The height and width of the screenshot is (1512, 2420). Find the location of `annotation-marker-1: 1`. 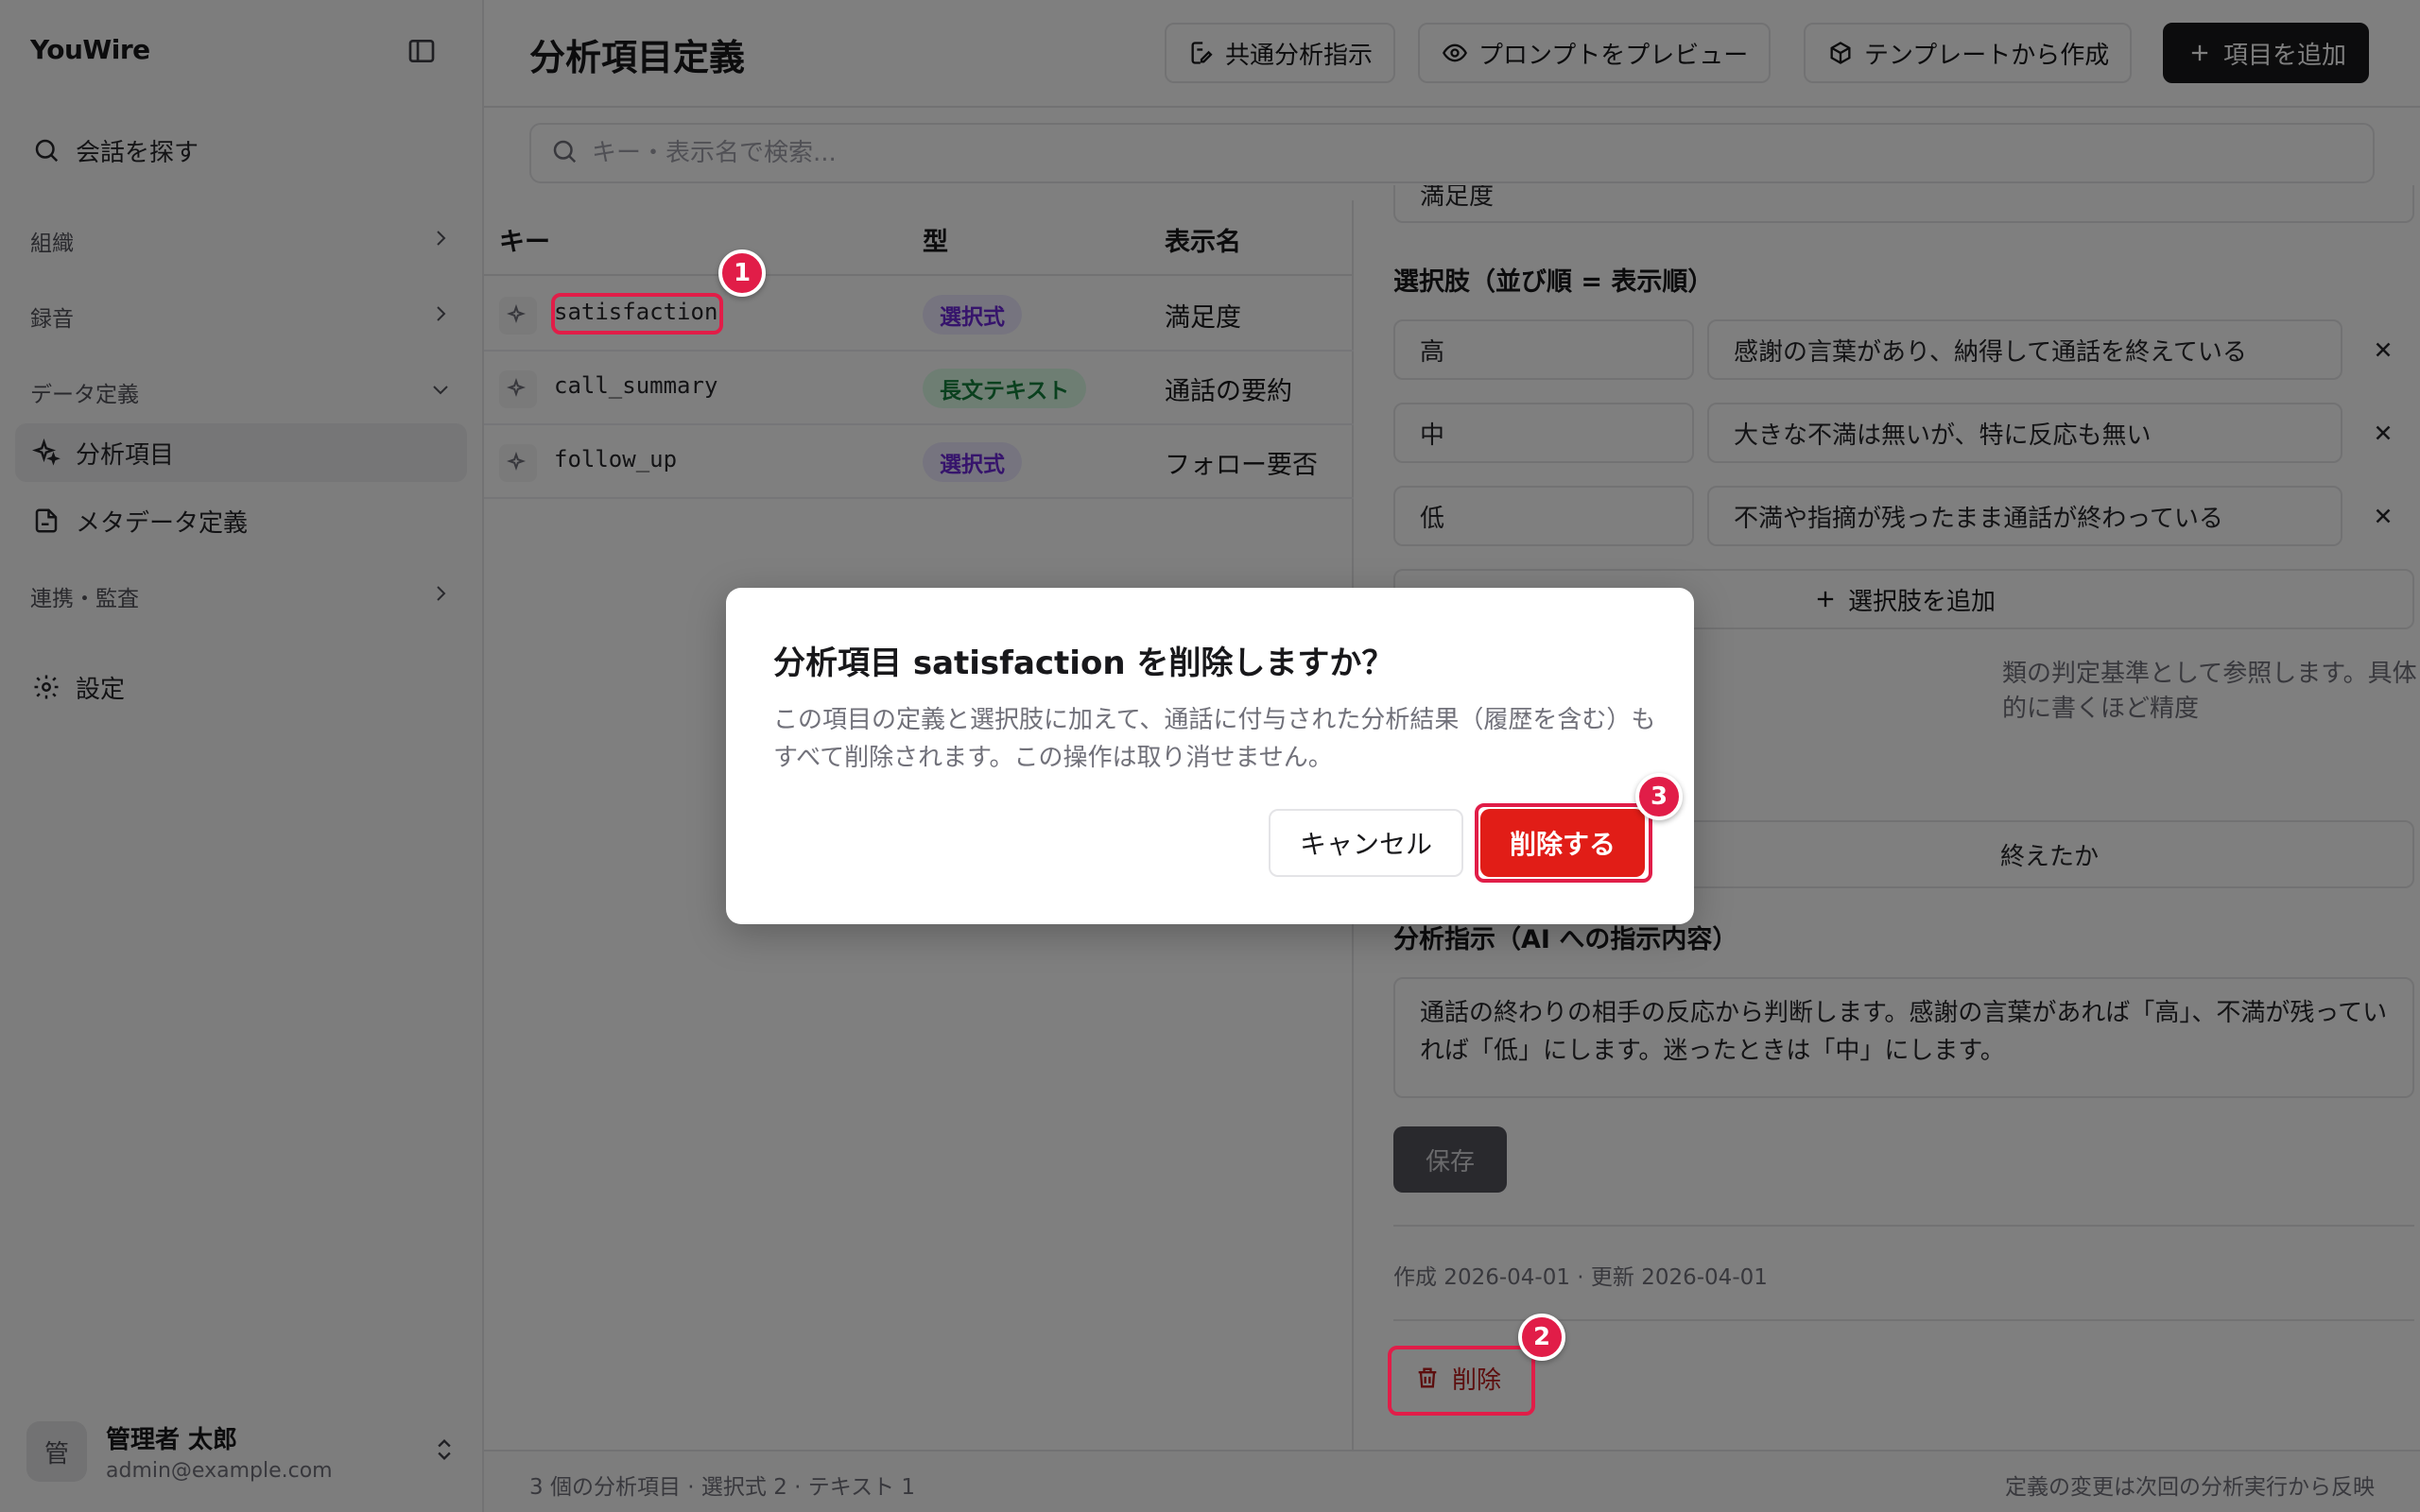

annotation-marker-1: 1 is located at coordinates (742, 273).